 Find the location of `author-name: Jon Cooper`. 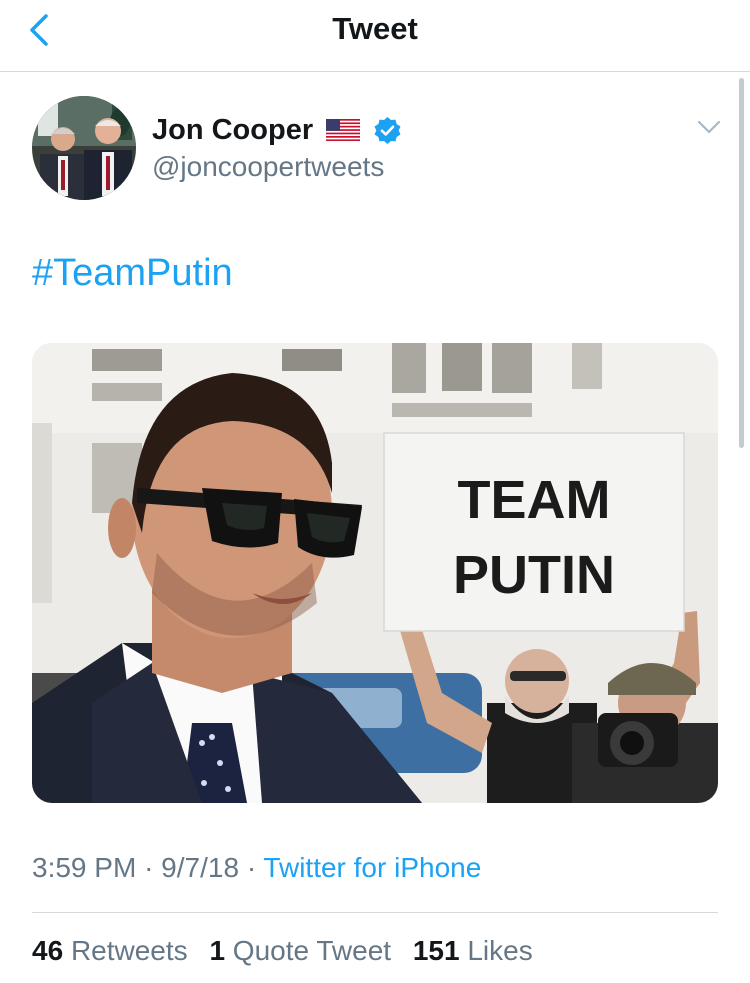

author-name: Jon Cooper is located at coordinates (232, 130).